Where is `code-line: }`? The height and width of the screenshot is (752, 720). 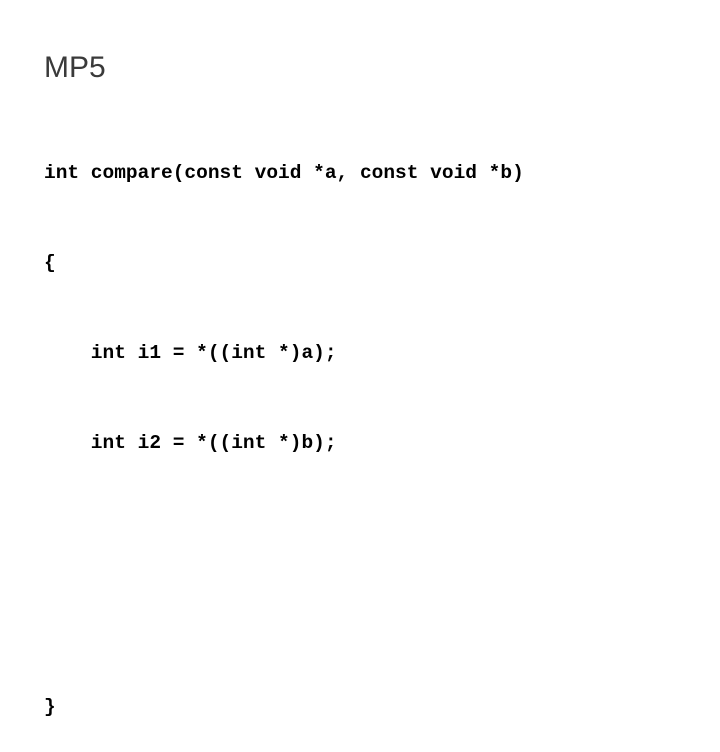 code-line: } is located at coordinates (50, 707).